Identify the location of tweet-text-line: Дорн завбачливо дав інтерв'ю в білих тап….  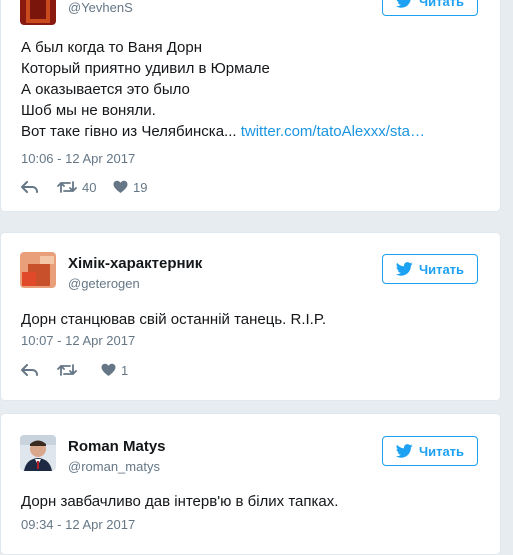
(180, 501).